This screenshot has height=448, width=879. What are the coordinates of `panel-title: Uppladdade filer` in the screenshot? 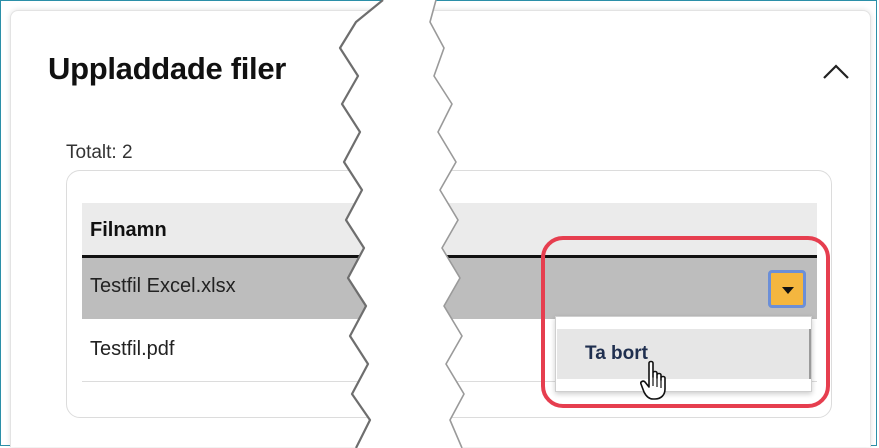 It's located at (167, 68).